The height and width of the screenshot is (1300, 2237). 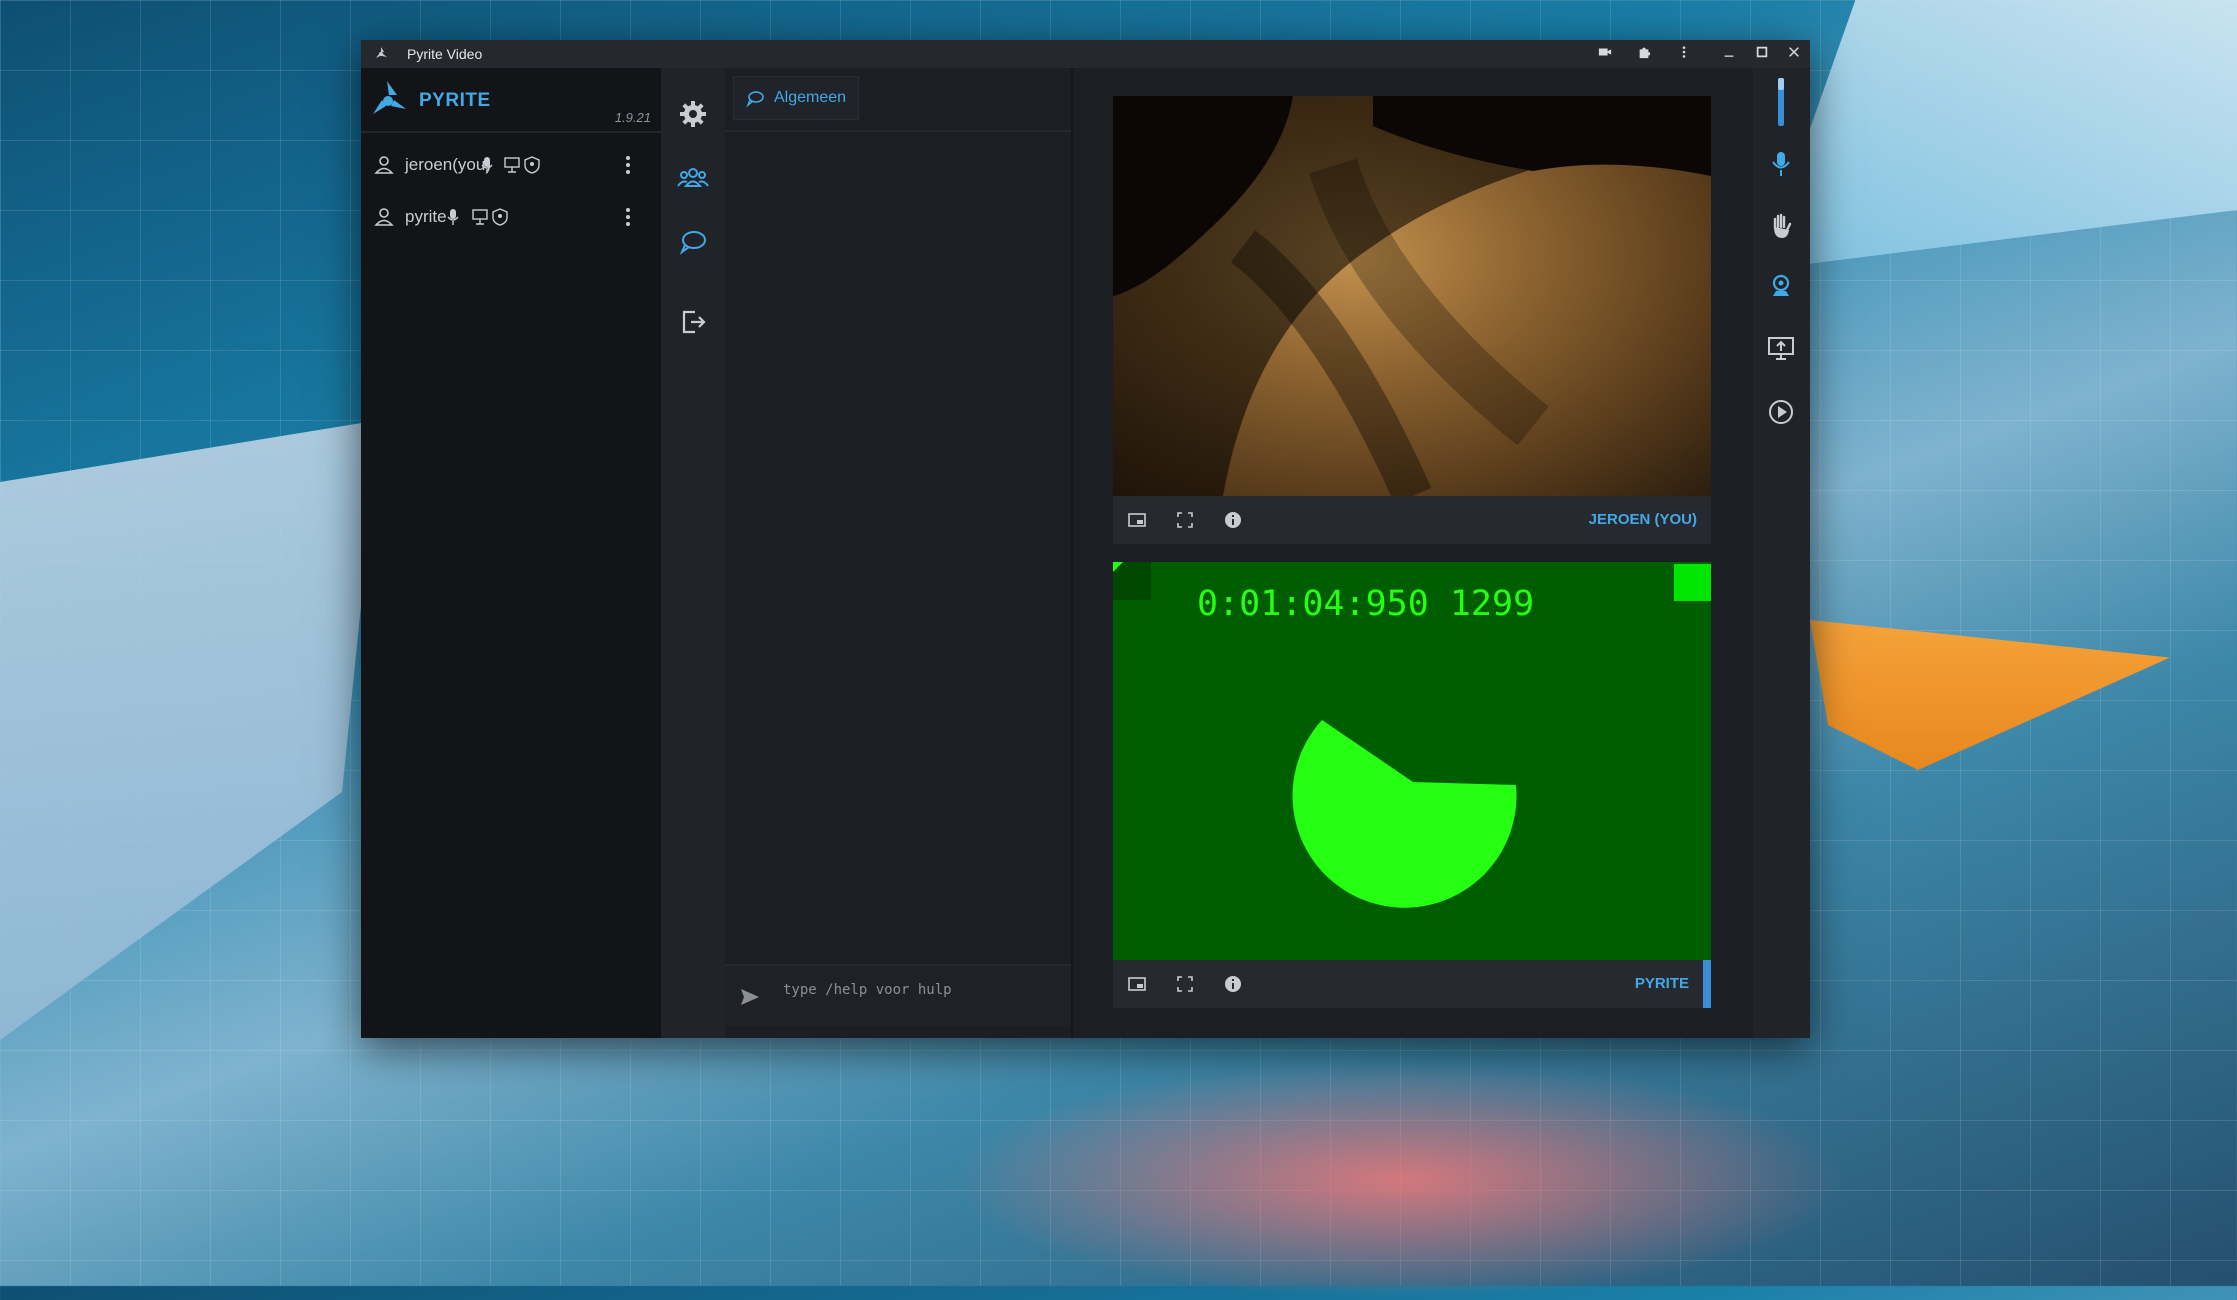 I want to click on video-controls: PYRITE, so click(x=1412, y=984).